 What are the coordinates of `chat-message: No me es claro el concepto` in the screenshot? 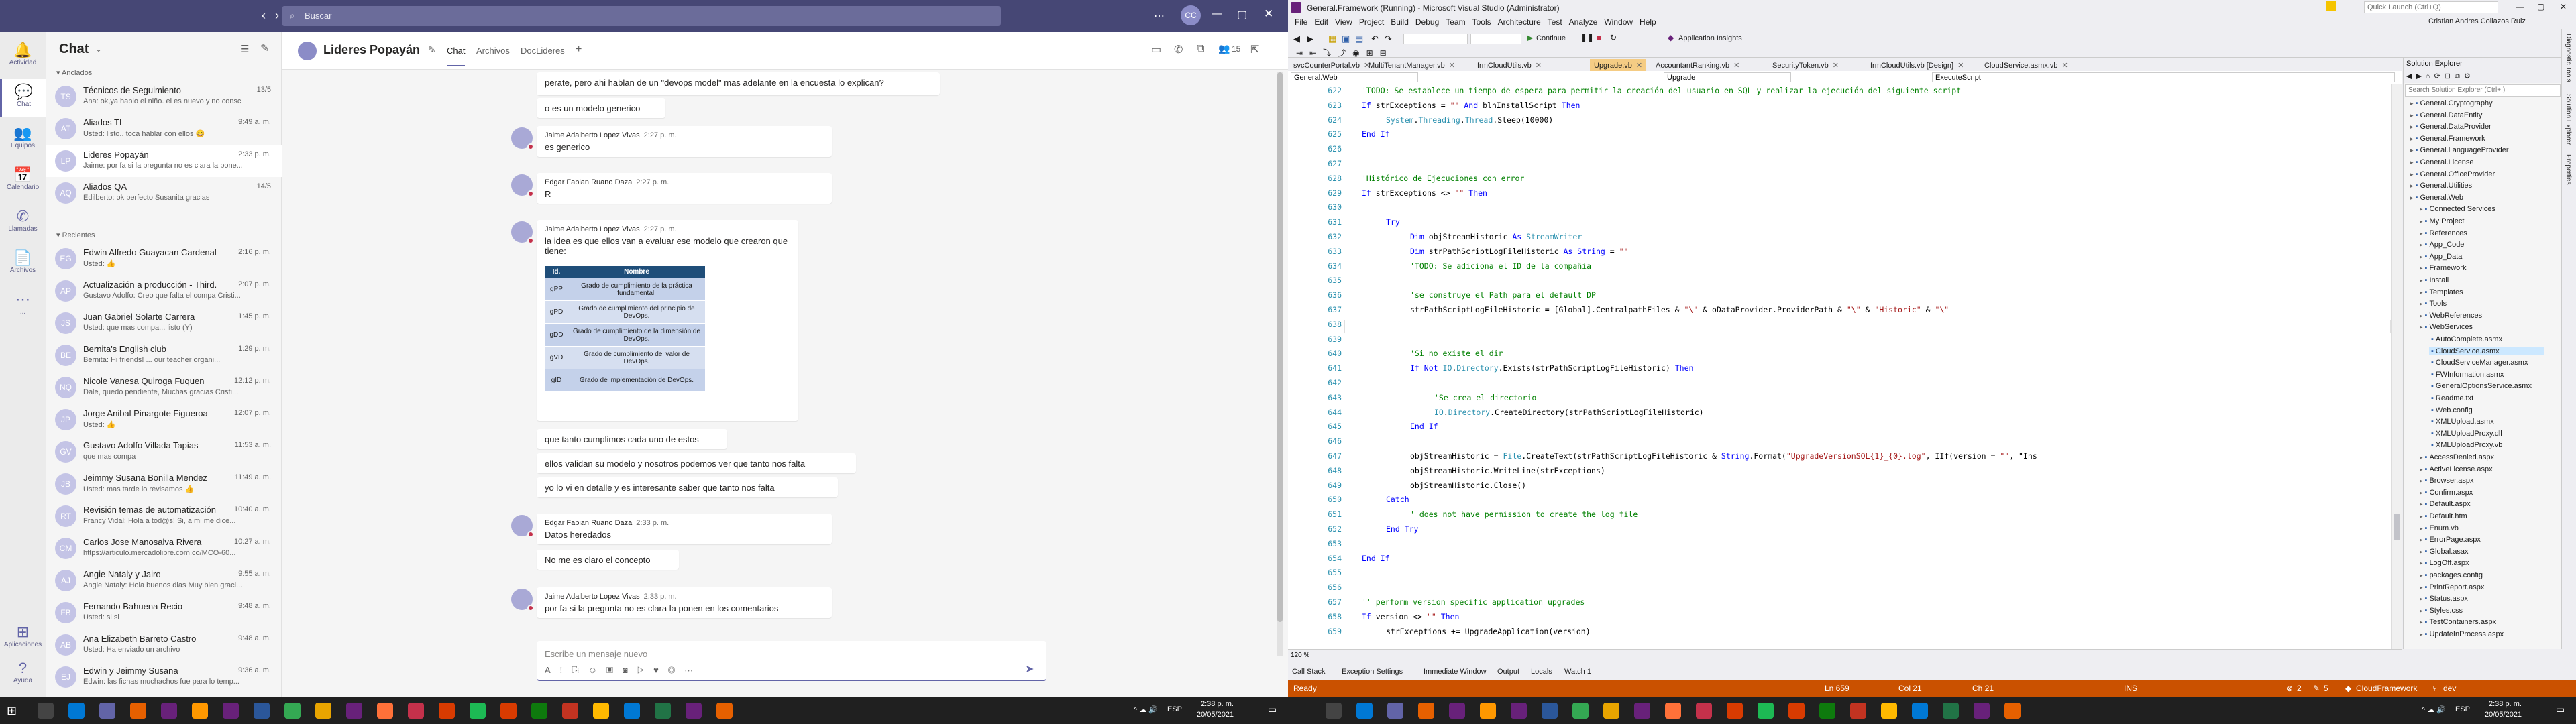 It's located at (608, 560).